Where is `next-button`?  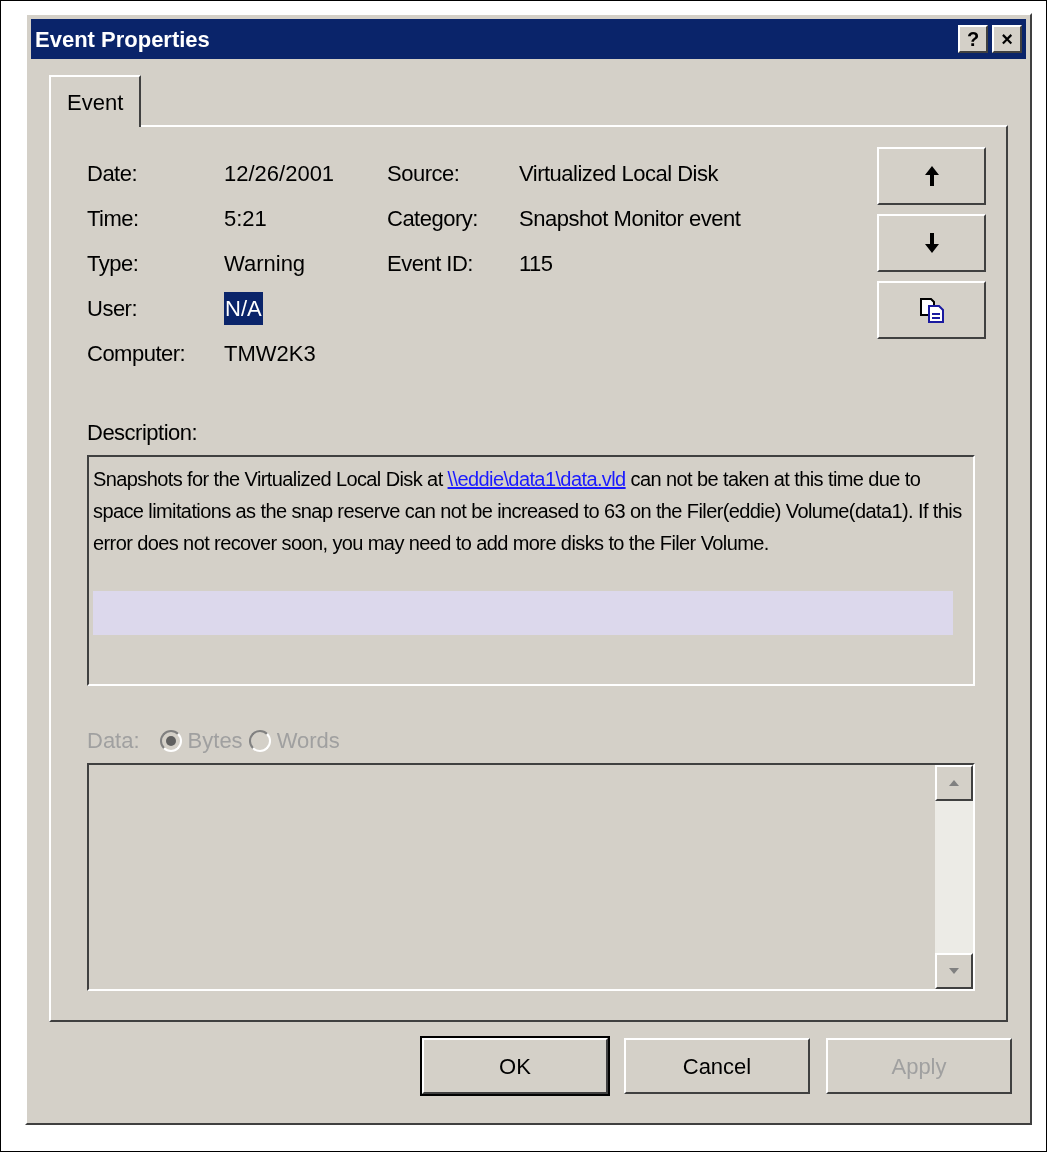
next-button is located at coordinates (931, 243).